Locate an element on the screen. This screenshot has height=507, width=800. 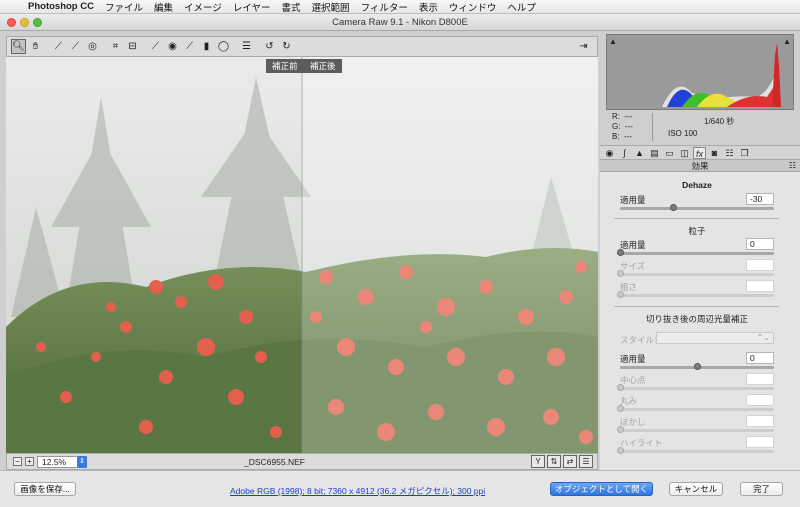
tab-camera-calibration-icon: ◙ is located at coordinates (714, 153).